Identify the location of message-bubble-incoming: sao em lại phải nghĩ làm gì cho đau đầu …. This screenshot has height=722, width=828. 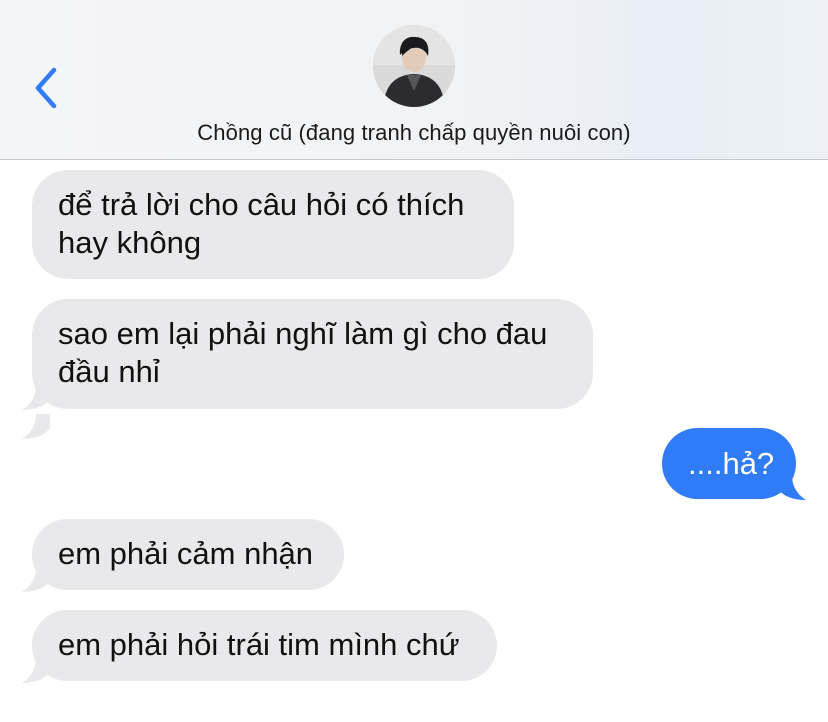
(312, 354).